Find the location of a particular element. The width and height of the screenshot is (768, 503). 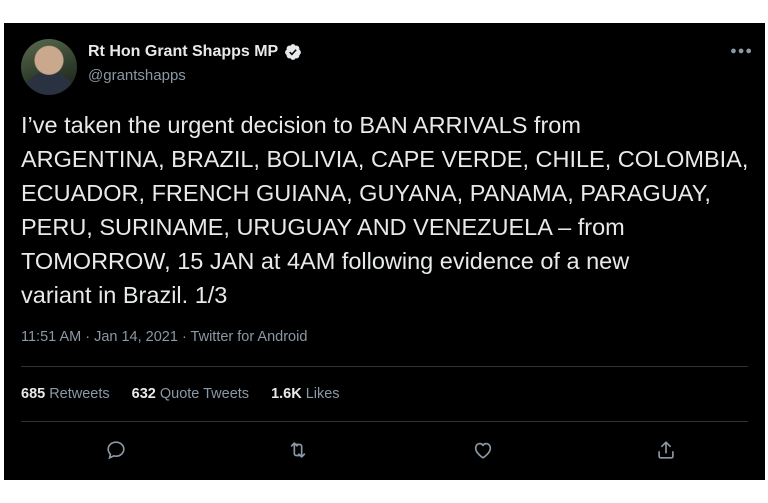

likes-stat: 1.6K Likes is located at coordinates (305, 394).